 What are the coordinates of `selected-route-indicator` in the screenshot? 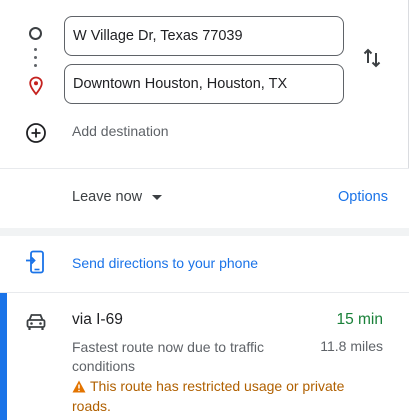 It's located at (3, 356).